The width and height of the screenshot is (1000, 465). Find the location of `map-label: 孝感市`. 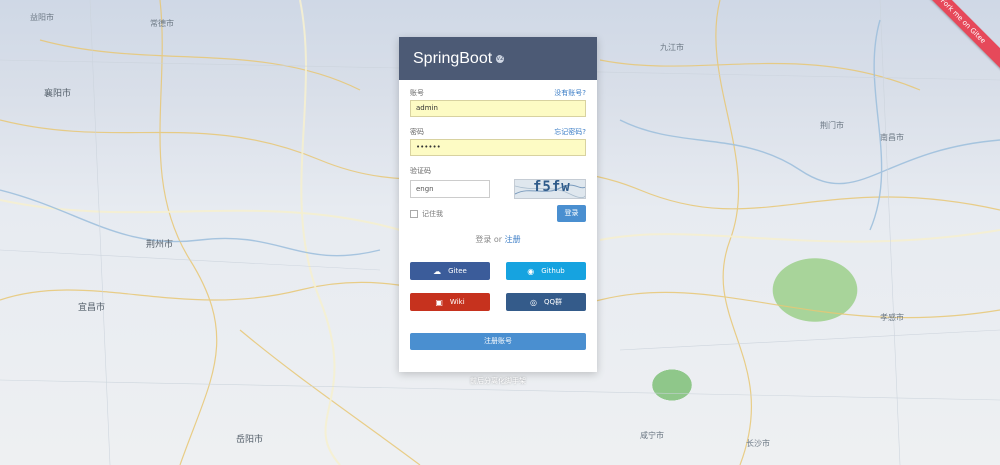

map-label: 孝感市 is located at coordinates (892, 317).